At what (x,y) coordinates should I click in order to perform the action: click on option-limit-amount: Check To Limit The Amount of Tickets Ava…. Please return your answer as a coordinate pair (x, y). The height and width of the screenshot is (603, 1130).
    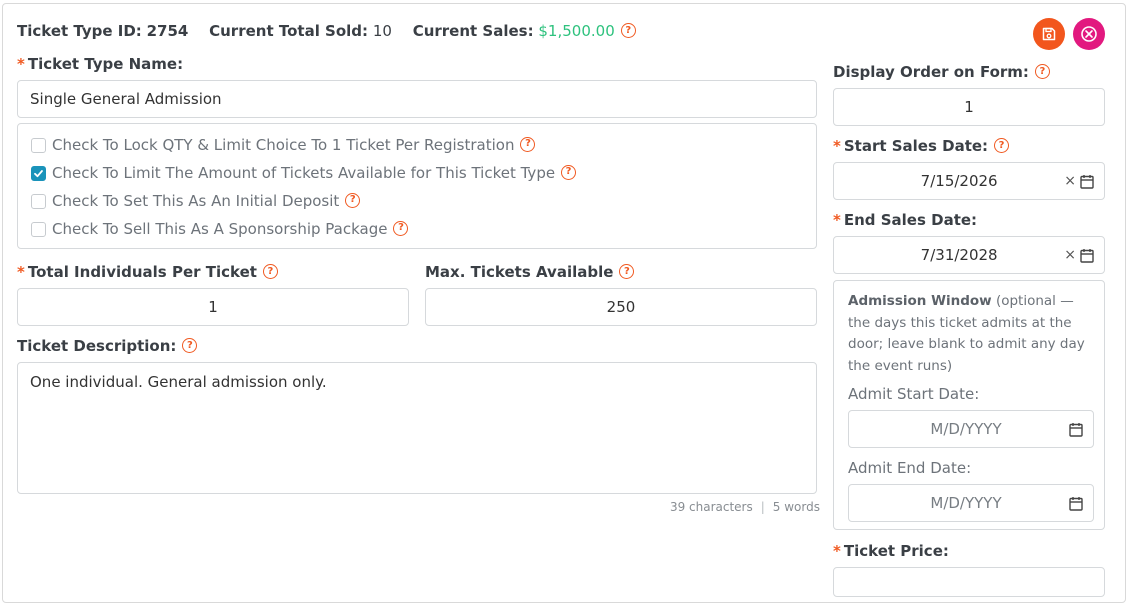
    Looking at the image, I should click on (304, 173).